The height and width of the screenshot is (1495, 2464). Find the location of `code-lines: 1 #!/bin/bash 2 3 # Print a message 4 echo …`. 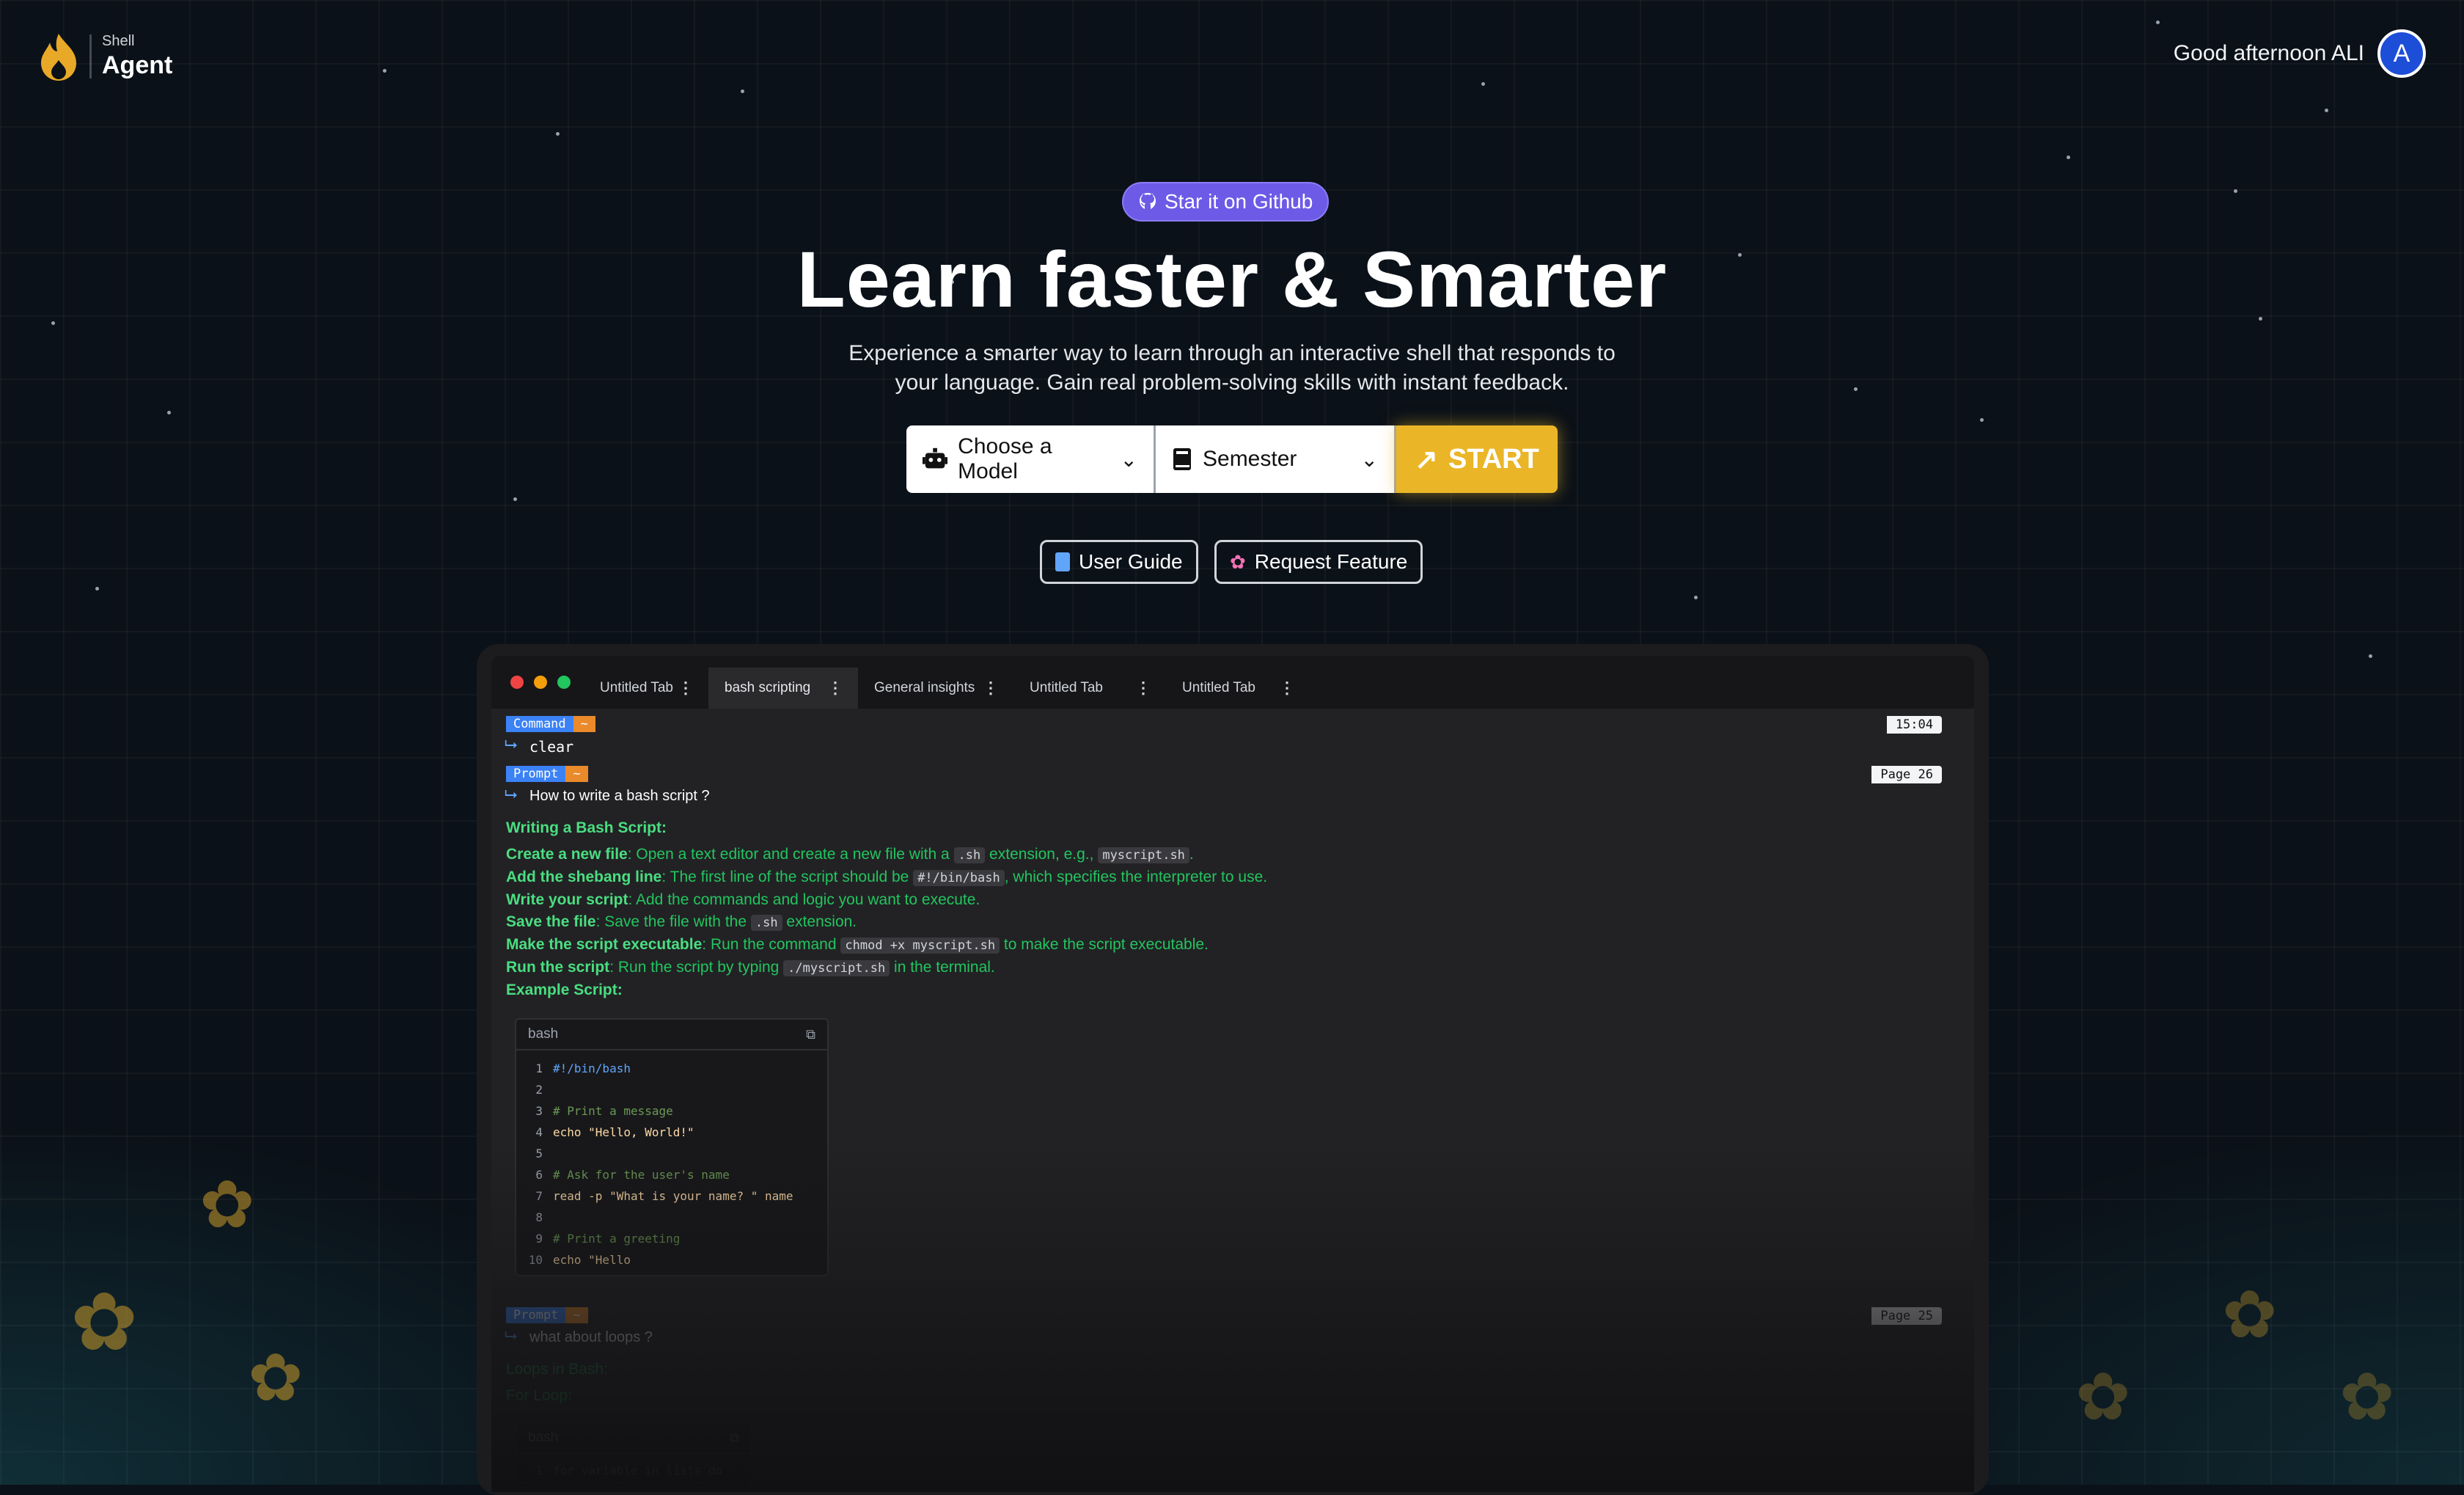

code-lines: 1 #!/bin/bash 2 3 # Print a message 4 echo … is located at coordinates (671, 1162).